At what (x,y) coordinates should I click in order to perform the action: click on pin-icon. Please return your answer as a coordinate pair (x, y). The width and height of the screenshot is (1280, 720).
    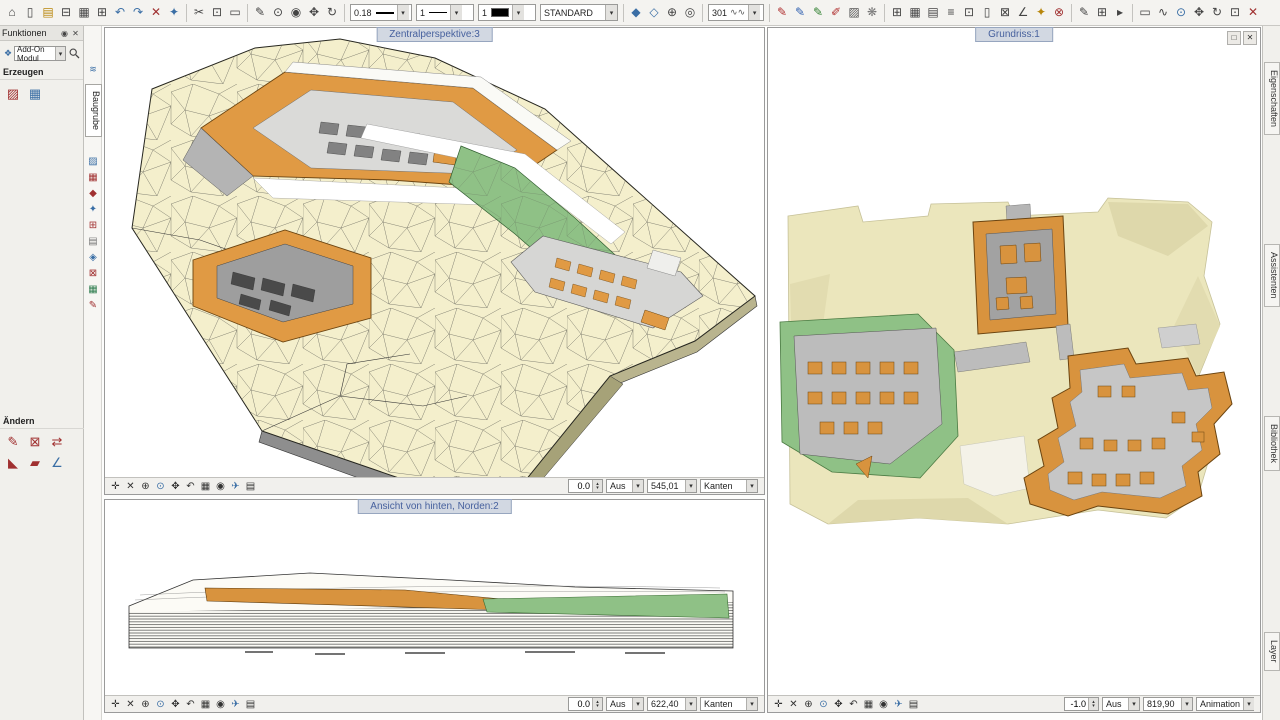
    Looking at the image, I should click on (64, 33).